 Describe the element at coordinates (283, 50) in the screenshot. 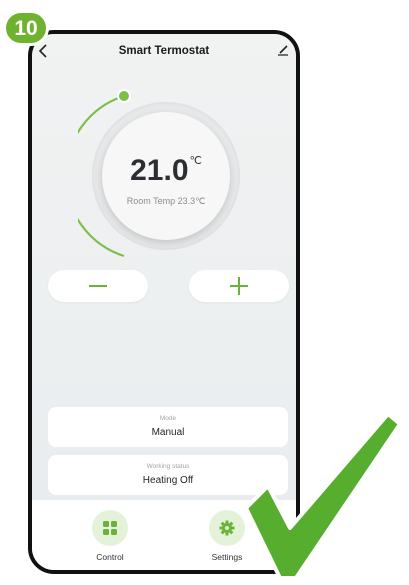

I see `pencil-icon` at that location.